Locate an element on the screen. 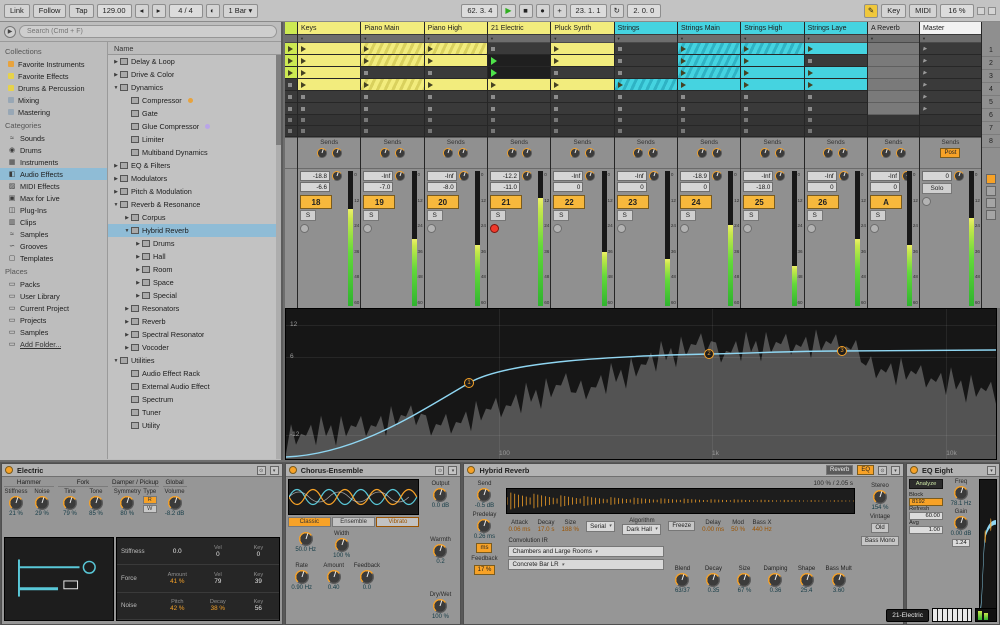  param-value: 0.0 dB is located at coordinates (440, 506).